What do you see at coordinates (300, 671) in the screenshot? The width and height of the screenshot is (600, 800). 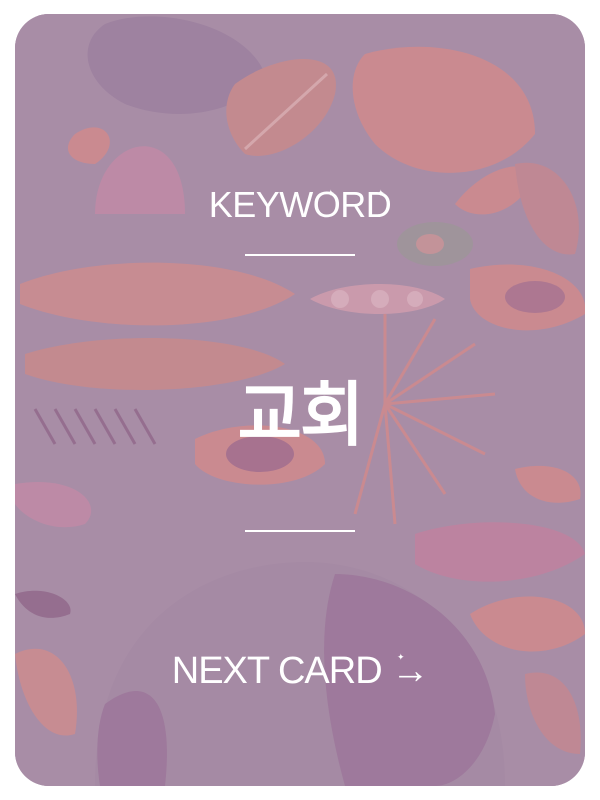 I see `next-card-button: NEXT CARD →` at bounding box center [300, 671].